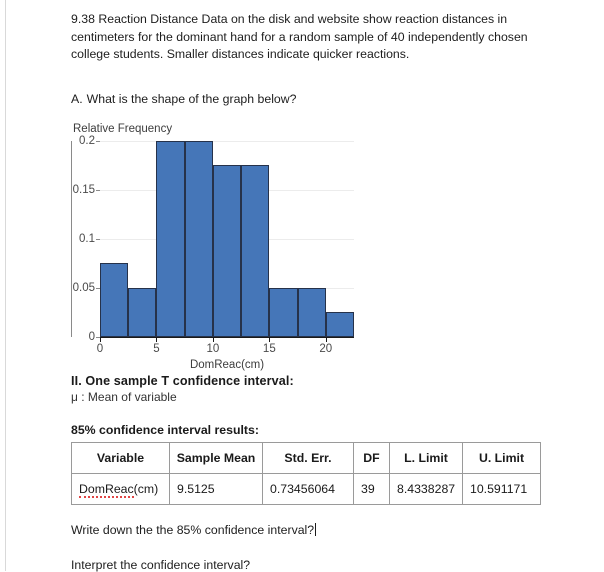 The height and width of the screenshot is (572, 604). What do you see at coordinates (426, 457) in the screenshot?
I see `column-header-l-limit: L. Limit` at bounding box center [426, 457].